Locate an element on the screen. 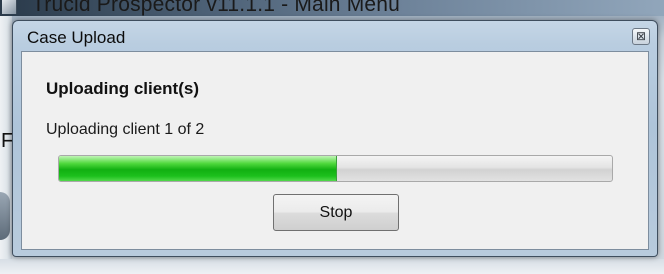  background-window-control is located at coordinates (5, 216).